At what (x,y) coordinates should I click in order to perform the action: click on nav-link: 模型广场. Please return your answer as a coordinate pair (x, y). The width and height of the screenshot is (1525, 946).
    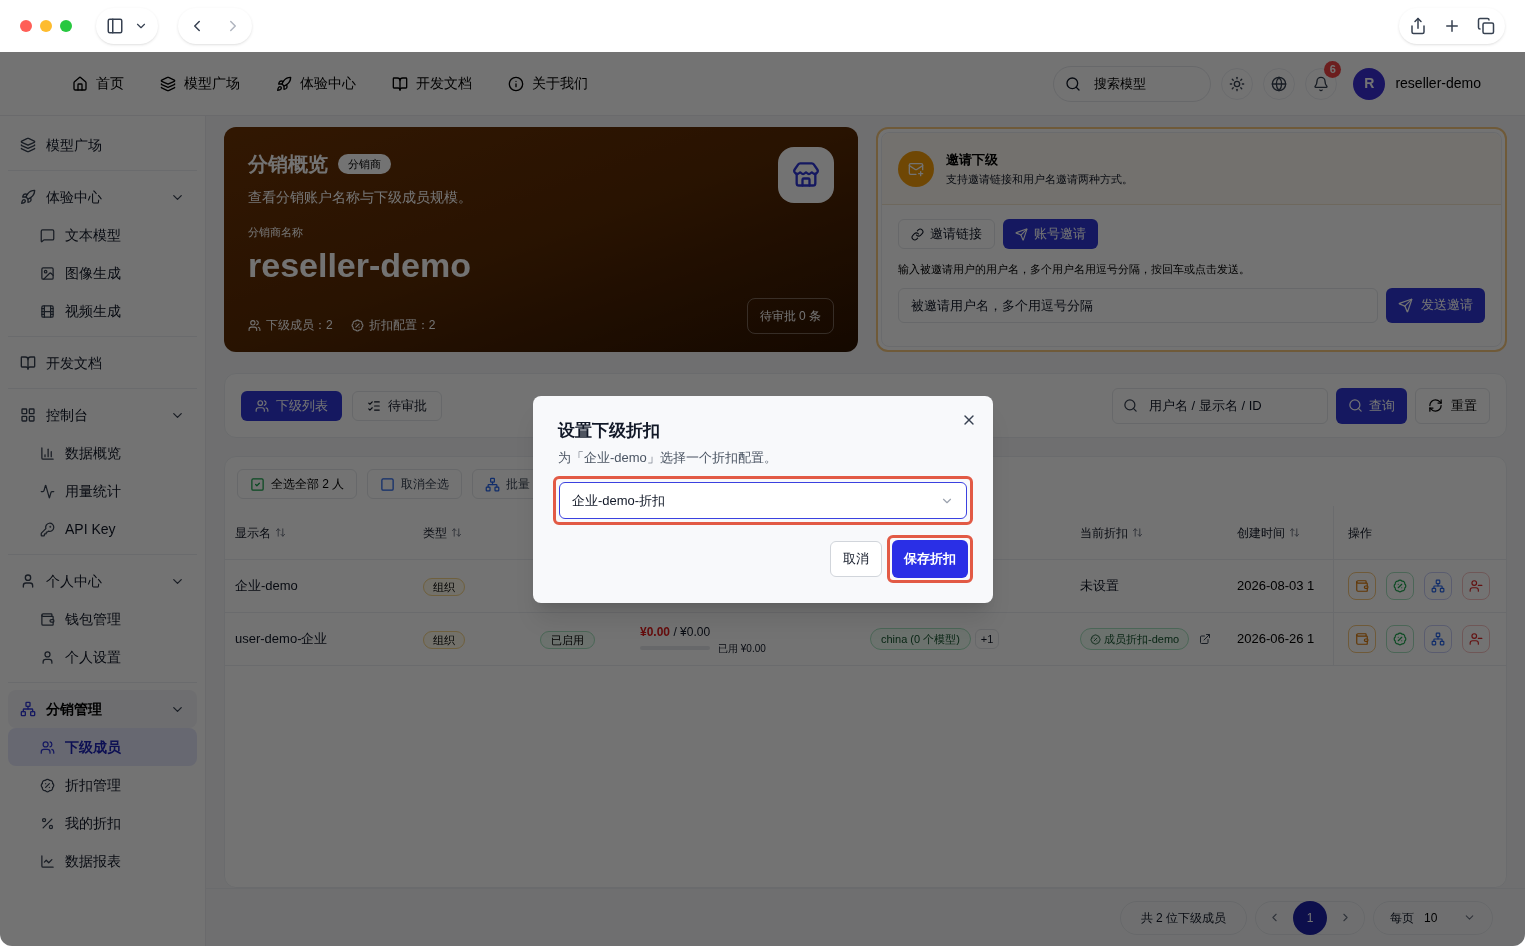
    Looking at the image, I should click on (200, 83).